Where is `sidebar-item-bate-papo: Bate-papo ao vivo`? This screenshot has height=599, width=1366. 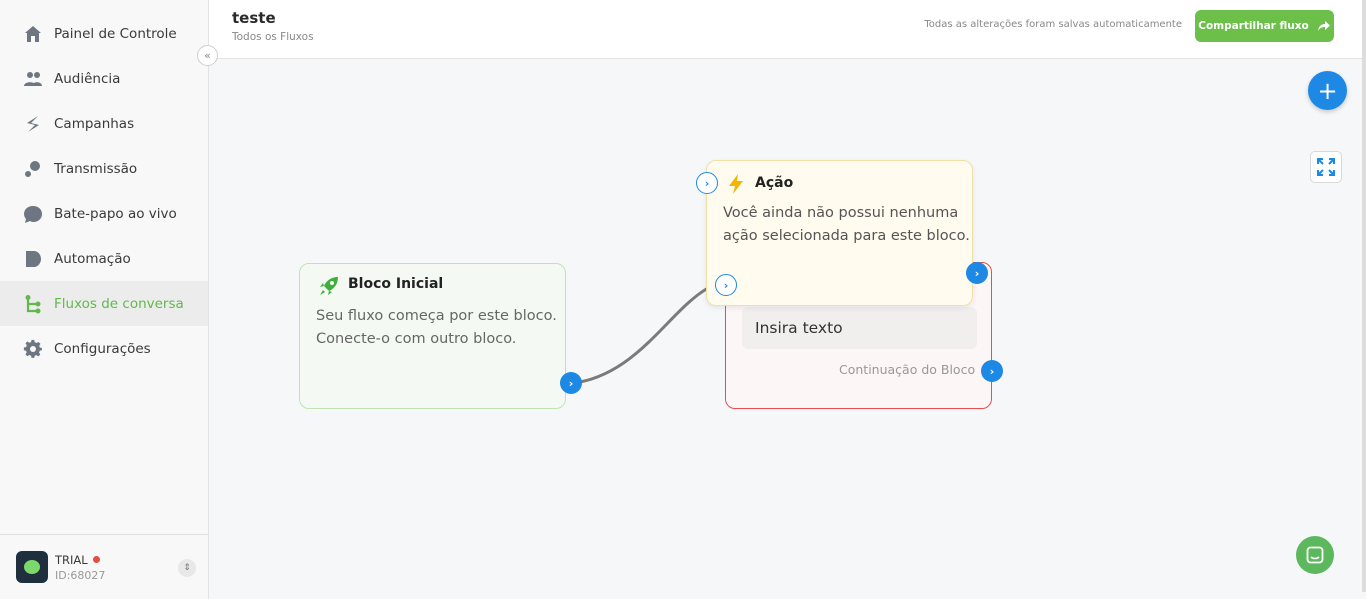
sidebar-item-bate-papo: Bate-papo ao vivo is located at coordinates (104, 213).